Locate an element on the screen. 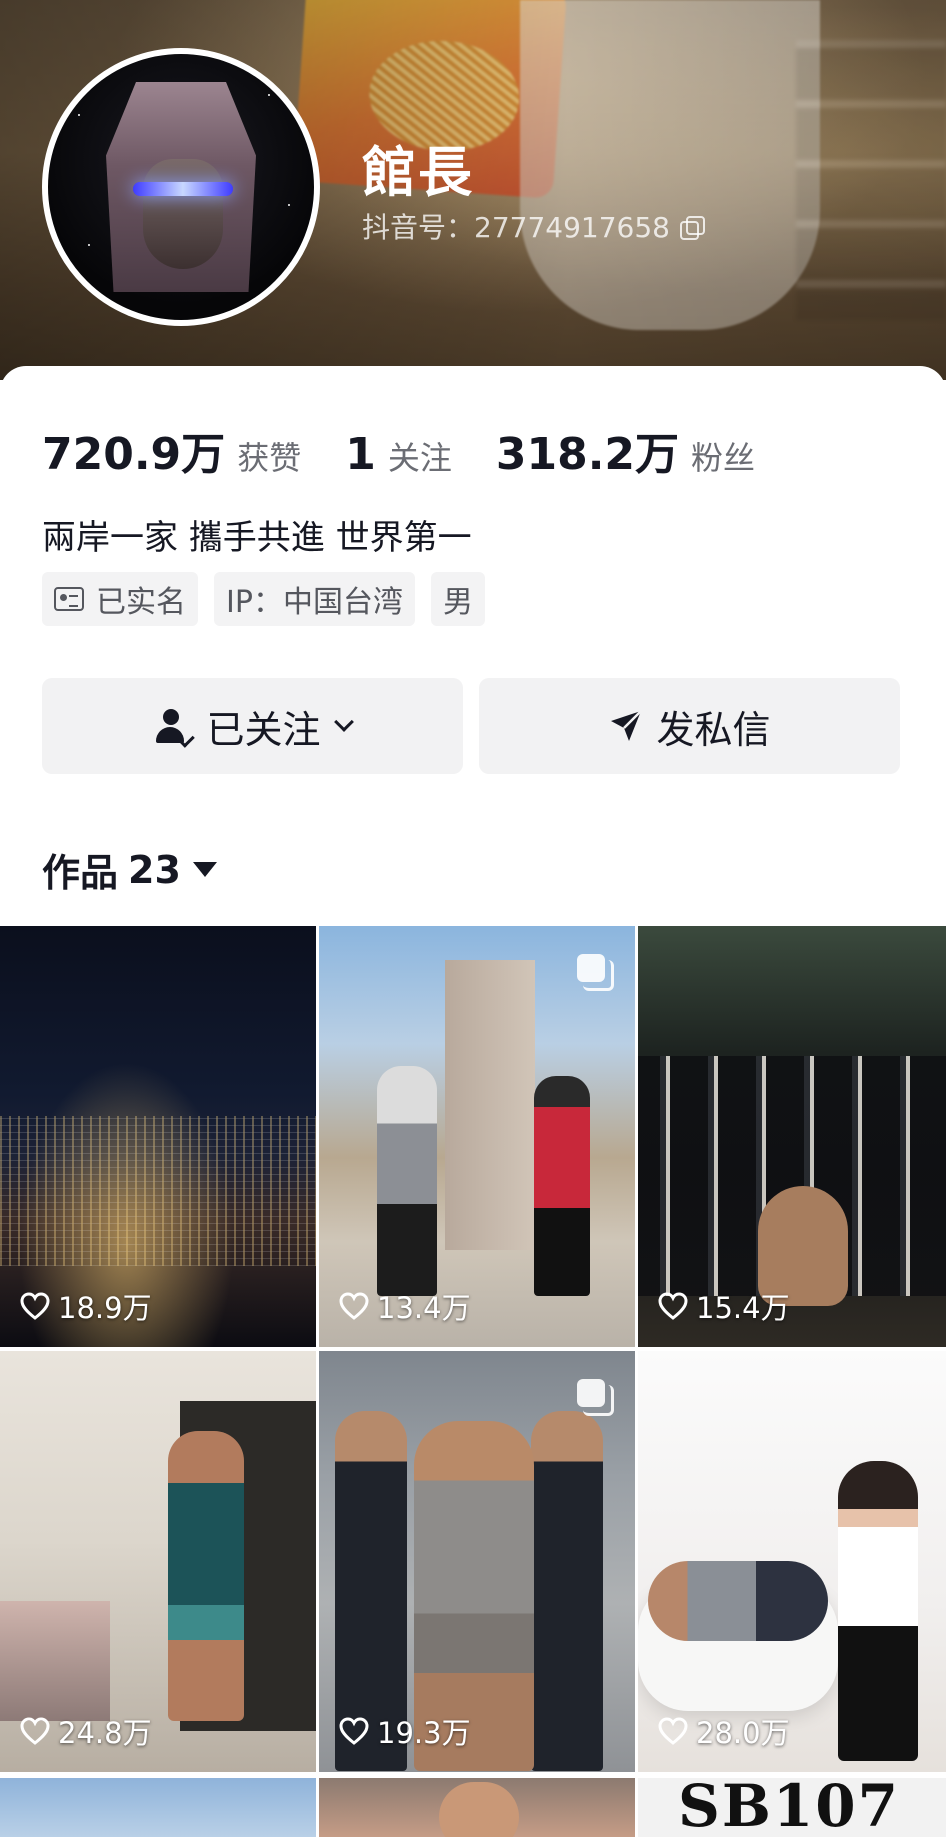 The height and width of the screenshot is (1837, 946). following-count: 1 is located at coordinates (360, 454).